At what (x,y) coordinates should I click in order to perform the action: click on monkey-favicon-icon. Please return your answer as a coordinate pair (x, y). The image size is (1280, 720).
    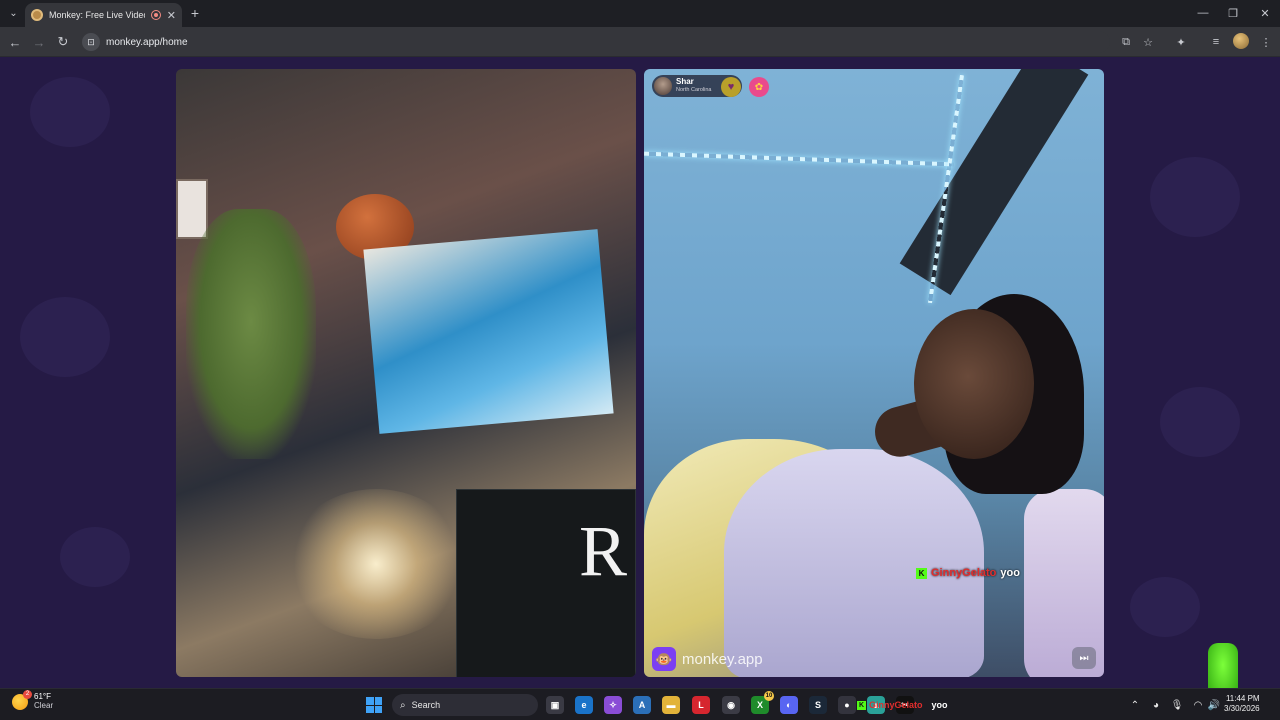
    Looking at the image, I should click on (37, 15).